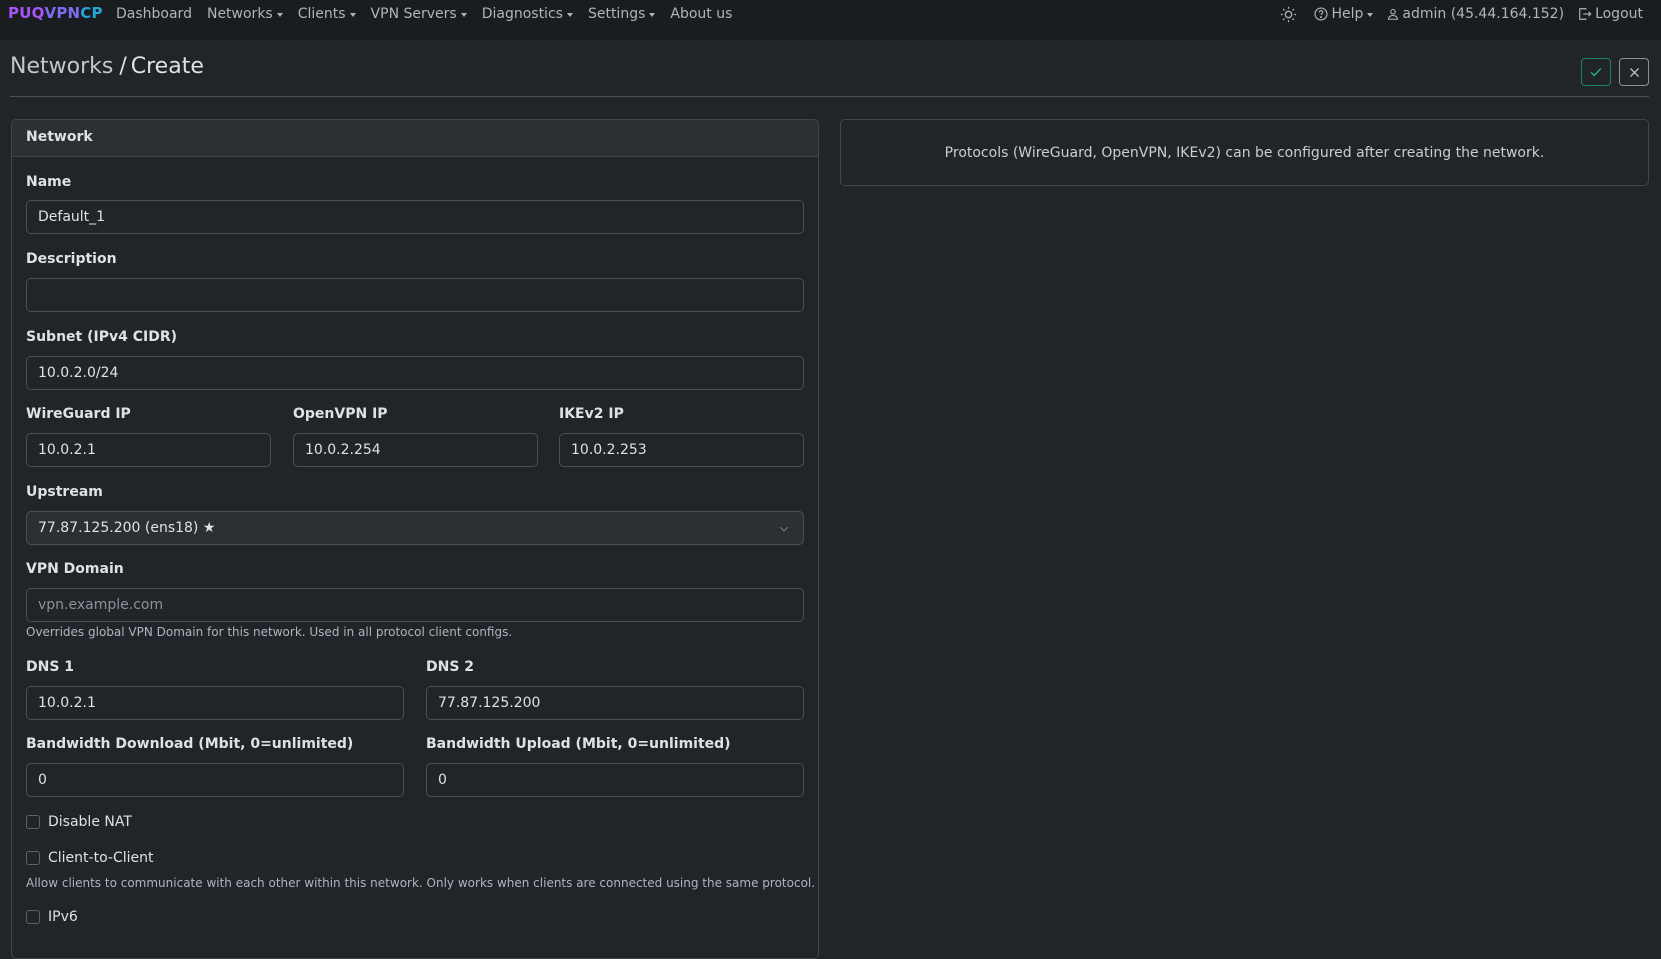 The height and width of the screenshot is (959, 1661). Describe the element at coordinates (62, 13) in the screenshot. I see `brand-part-vpn: VPN` at that location.